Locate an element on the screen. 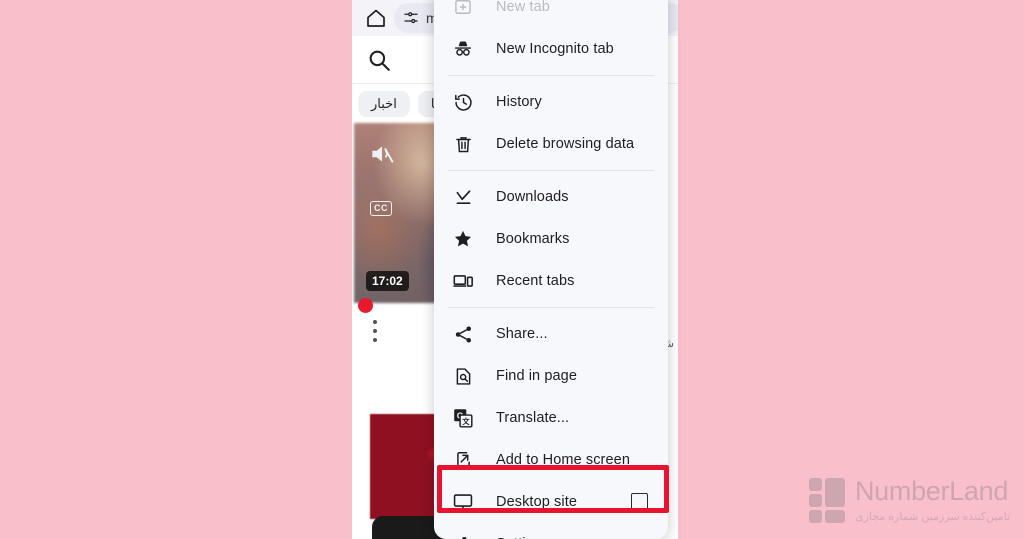  menu-item-label: Bookmarks is located at coordinates (533, 239).